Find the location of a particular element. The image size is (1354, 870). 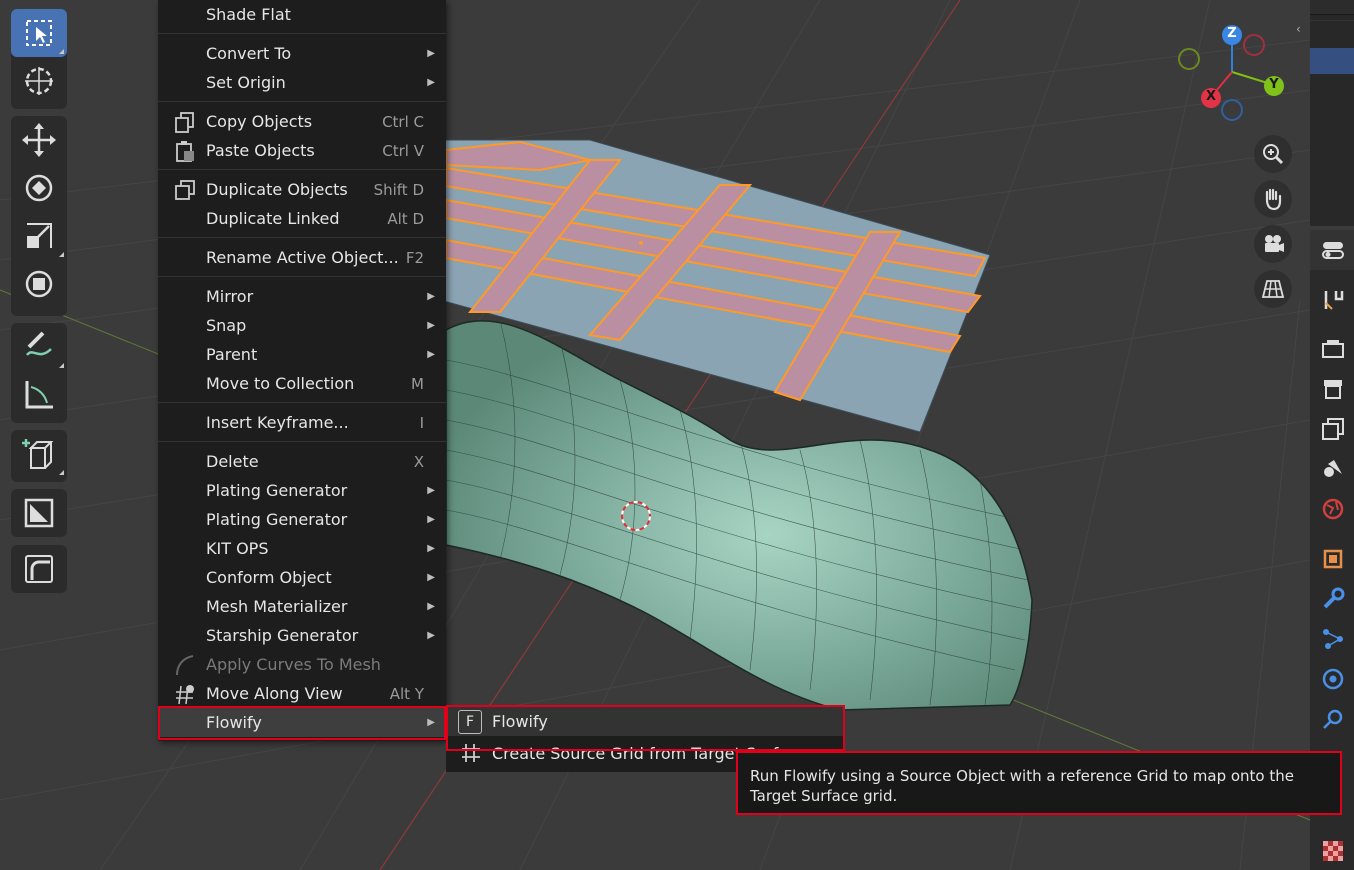

paste-icon is located at coordinates (185, 151).